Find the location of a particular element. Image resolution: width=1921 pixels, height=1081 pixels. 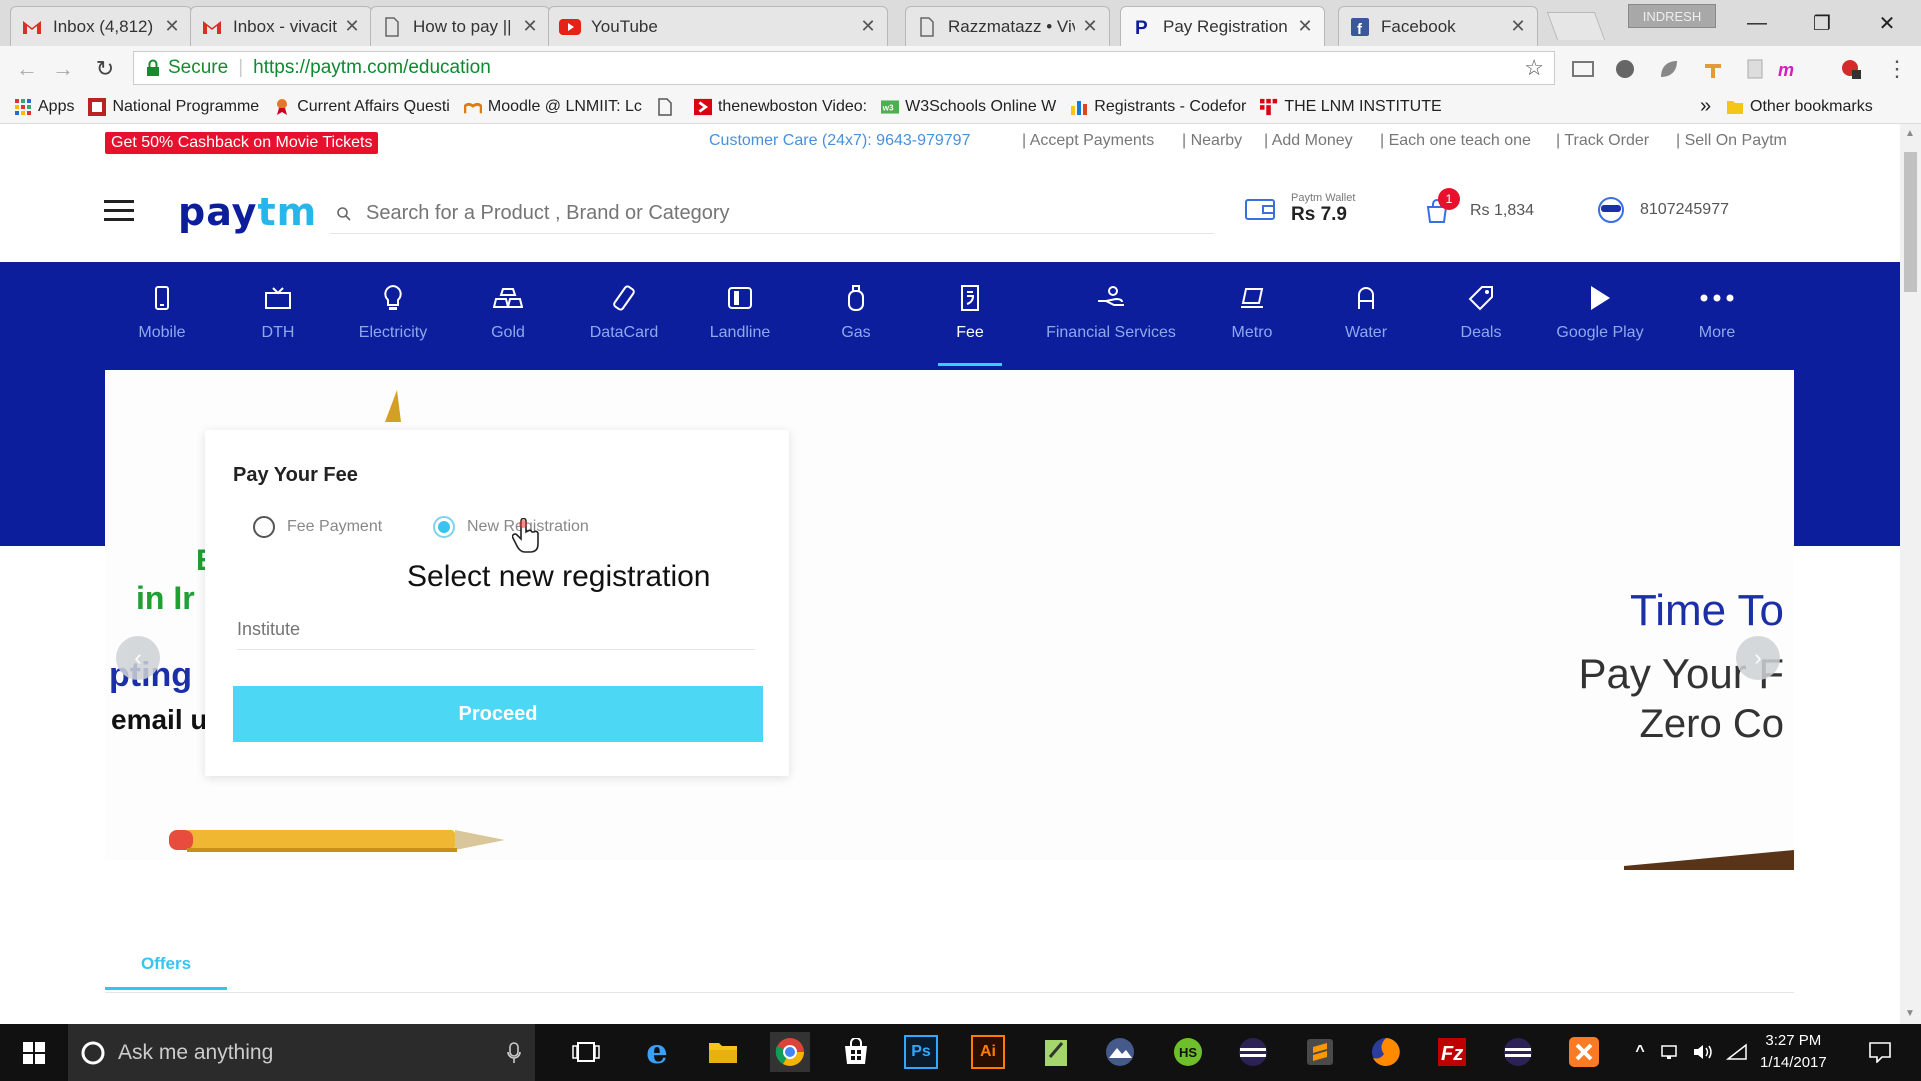

cortana-search-box: Ask me anything is located at coordinates (301, 1052).